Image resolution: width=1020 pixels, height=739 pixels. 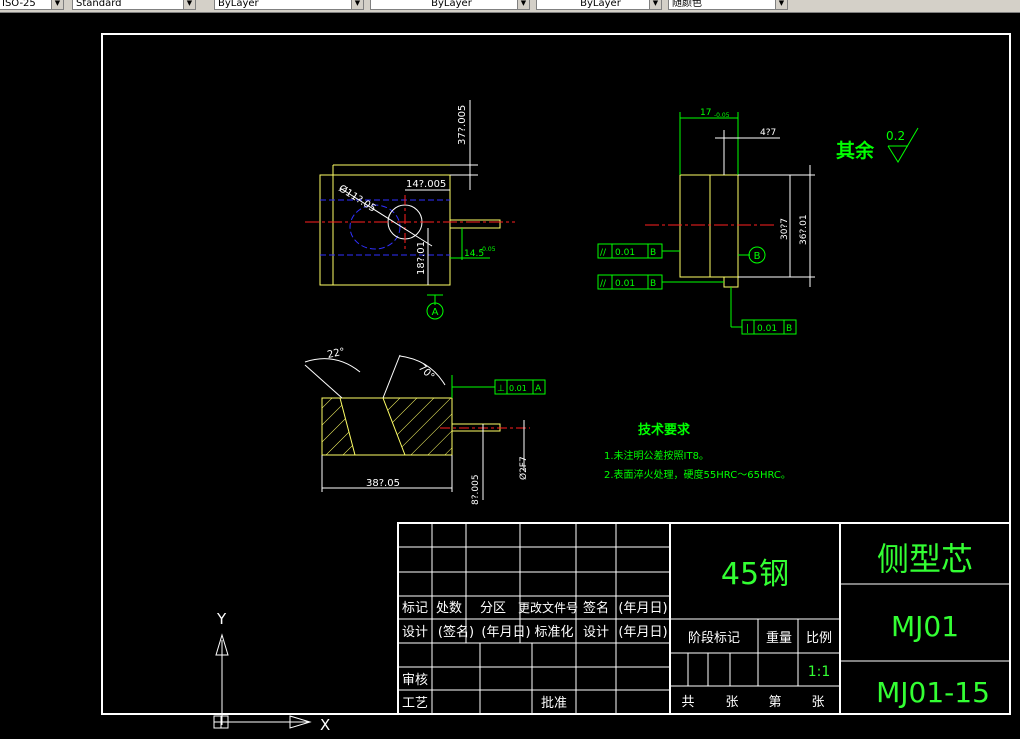 What do you see at coordinates (596, 608) in the screenshot?
I see `tb-sign: 签名` at bounding box center [596, 608].